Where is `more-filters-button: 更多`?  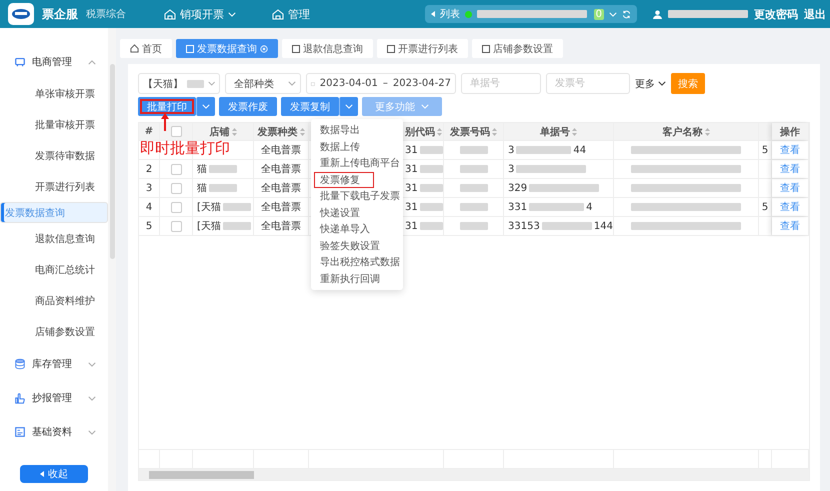
more-filters-button: 更多 is located at coordinates (650, 83).